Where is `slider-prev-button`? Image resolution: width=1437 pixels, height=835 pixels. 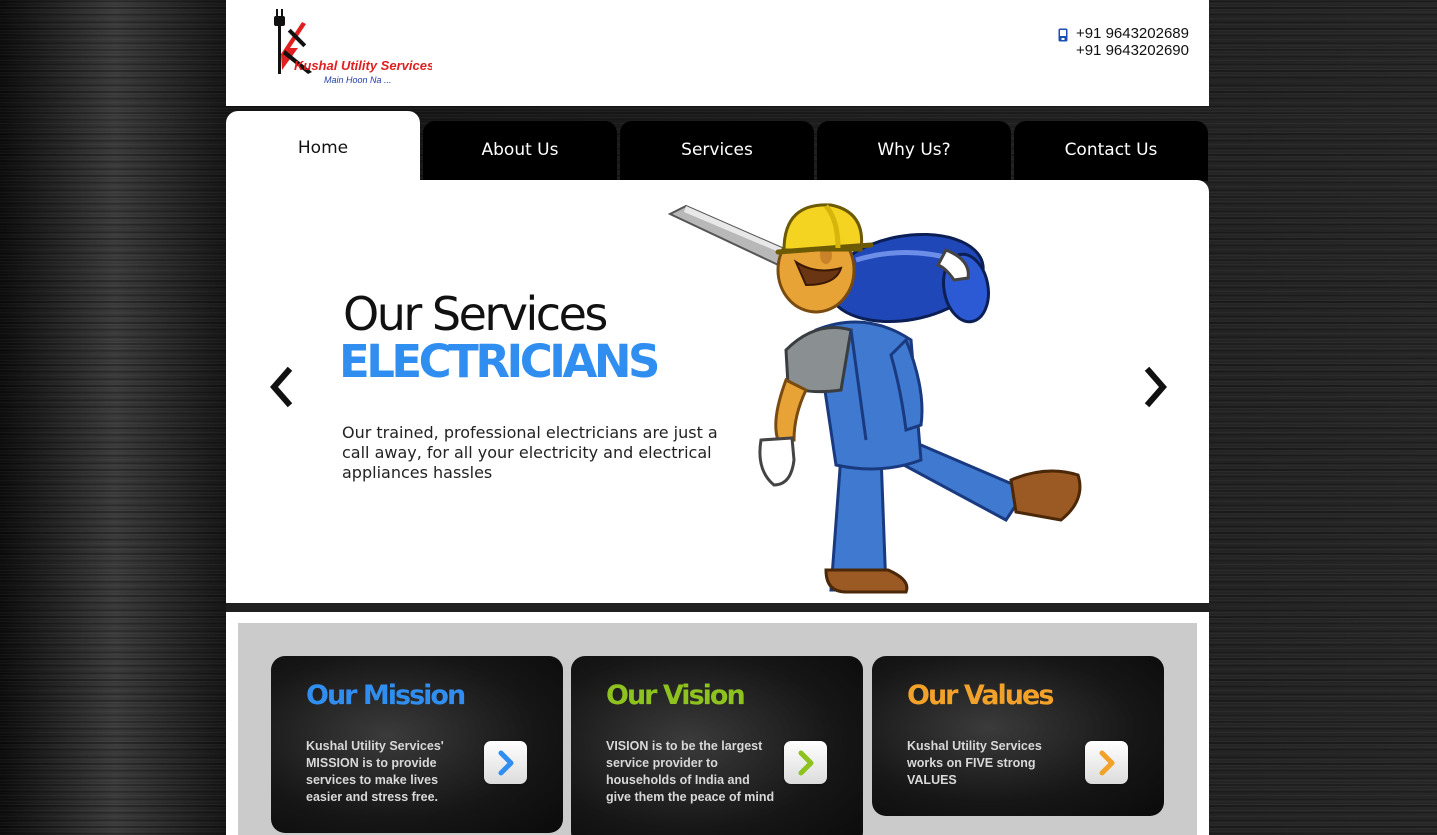
slider-prev-button is located at coordinates (281, 387).